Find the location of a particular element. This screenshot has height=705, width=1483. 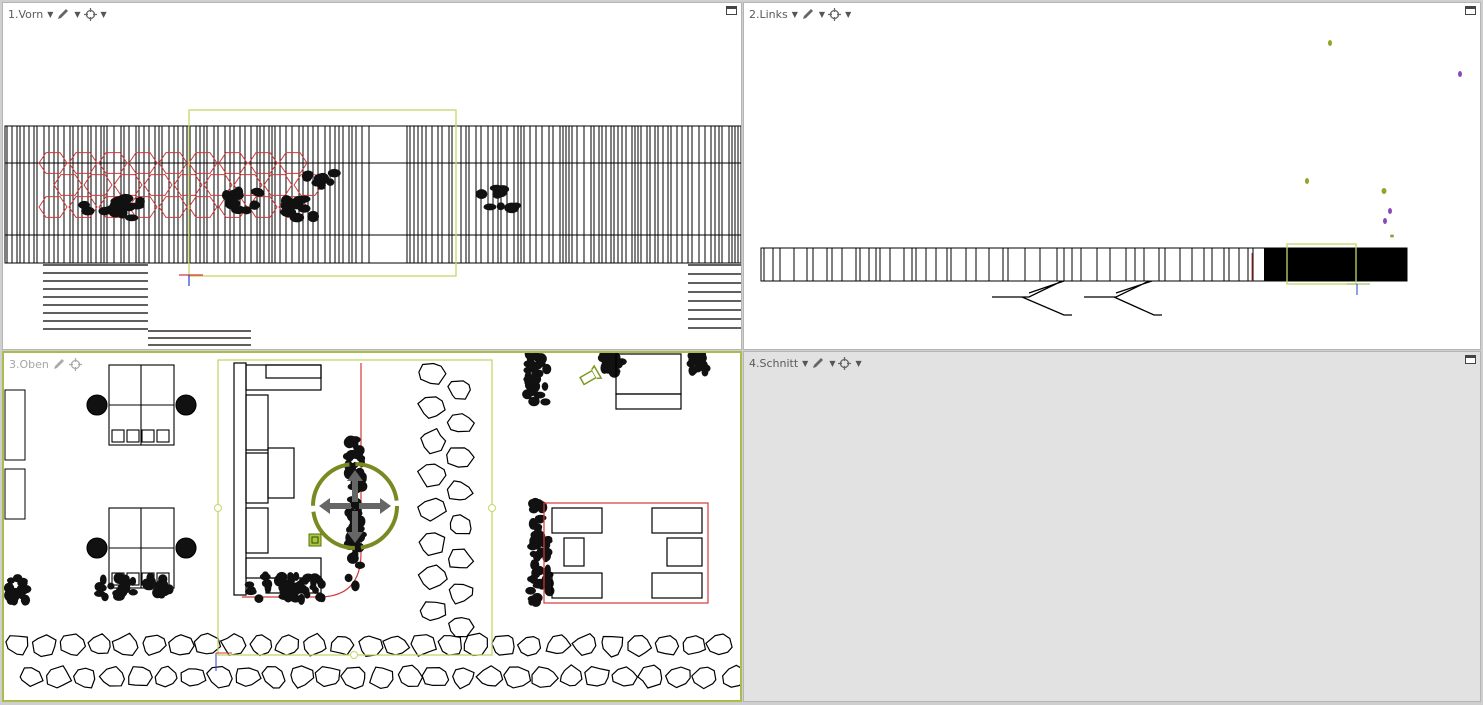

staircase is located at coordinates (392, 305).